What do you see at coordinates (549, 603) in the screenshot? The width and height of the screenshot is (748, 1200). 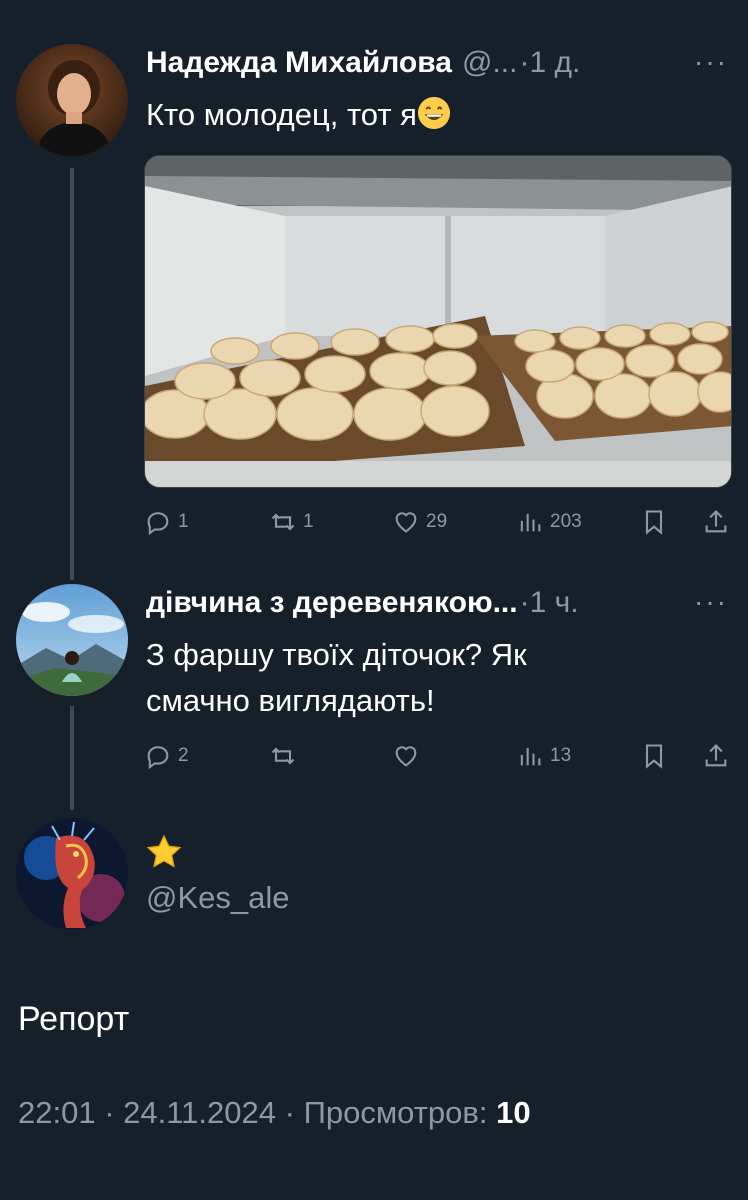 I see `tweet-time: ·1 ч.` at bounding box center [549, 603].